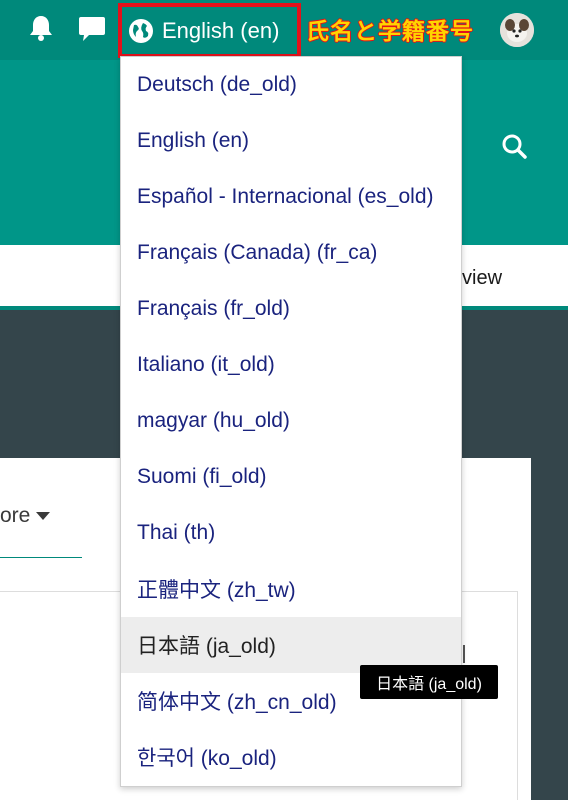 This screenshot has height=800, width=568. What do you see at coordinates (514, 146) in the screenshot?
I see `search-icon` at bounding box center [514, 146].